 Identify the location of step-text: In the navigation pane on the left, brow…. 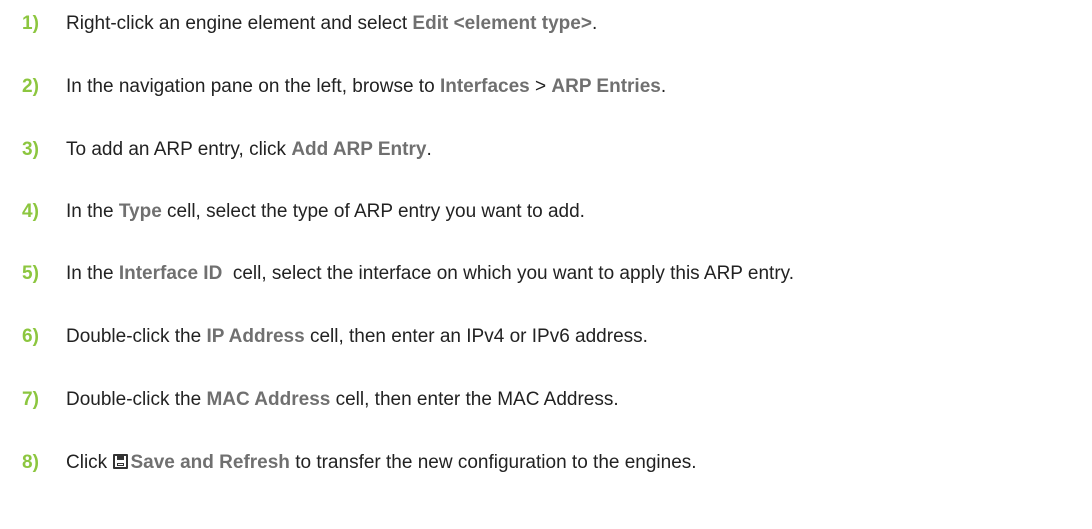
(366, 86).